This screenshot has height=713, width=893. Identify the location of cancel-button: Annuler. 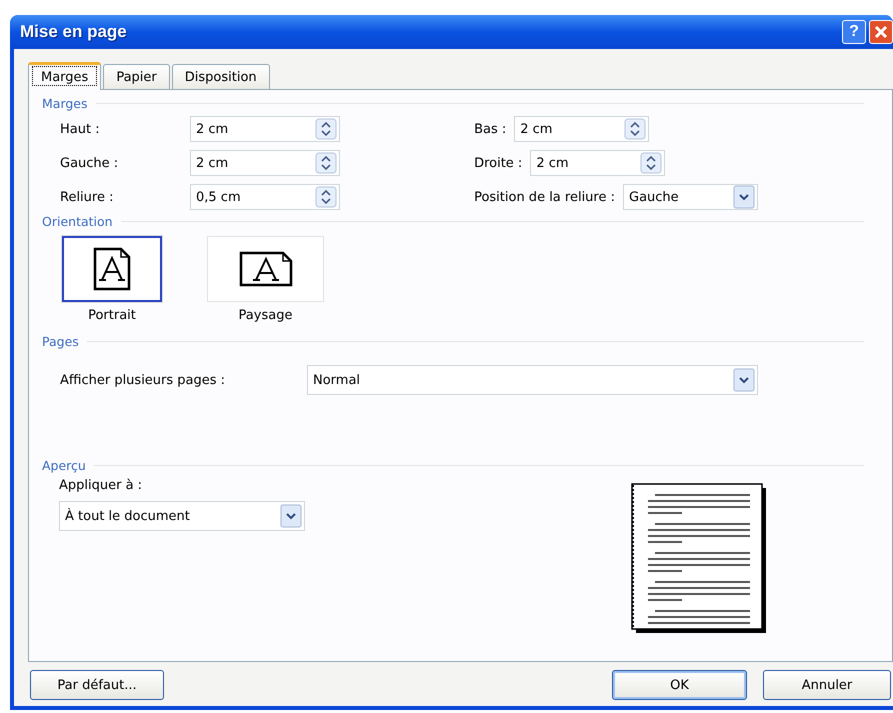
(827, 685).